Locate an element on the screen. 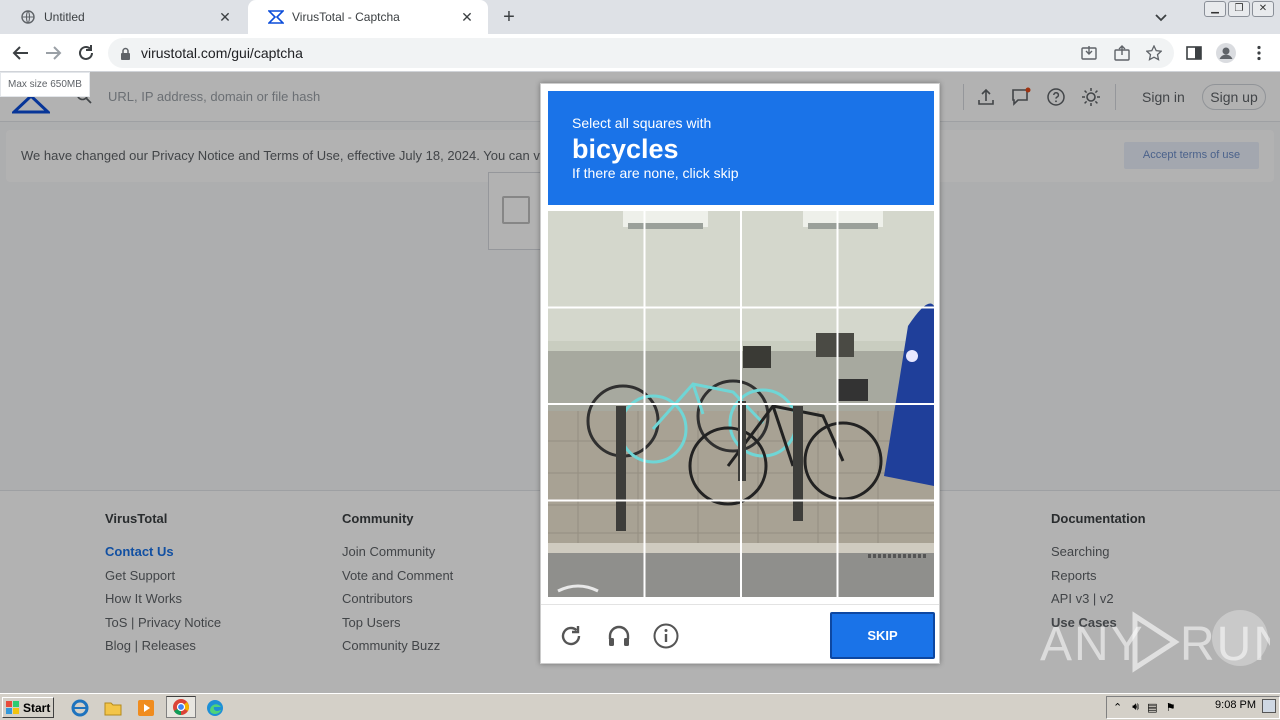 The height and width of the screenshot is (720, 1280). restore-button: ❐ is located at coordinates (1239, 9).